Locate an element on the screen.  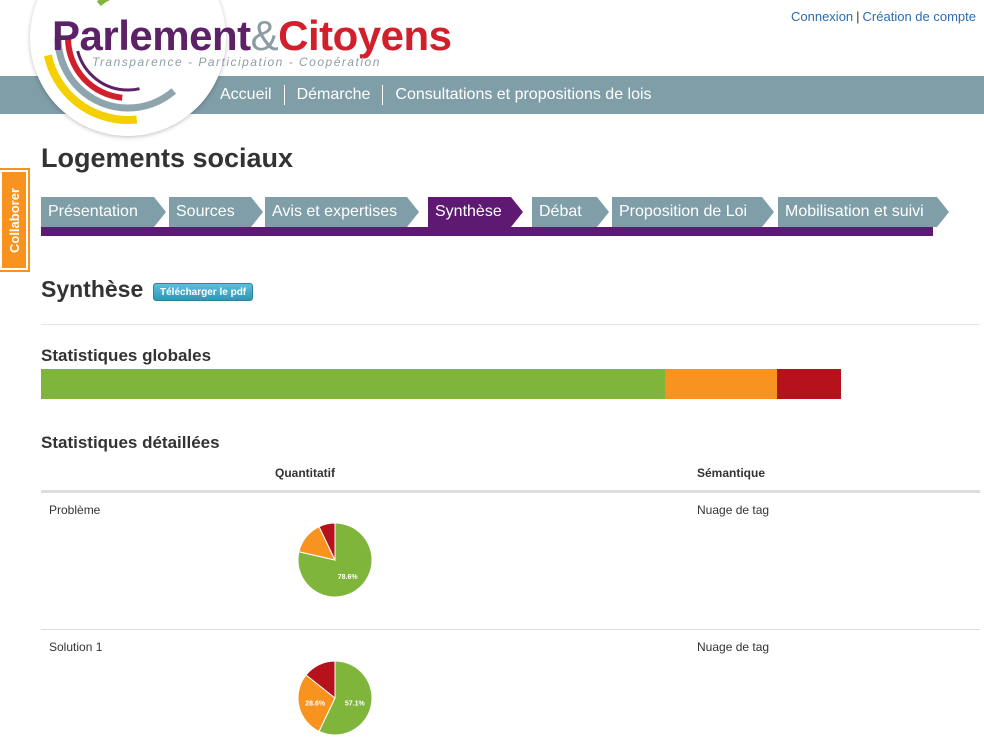
global-bar-positive is located at coordinates (353, 384).